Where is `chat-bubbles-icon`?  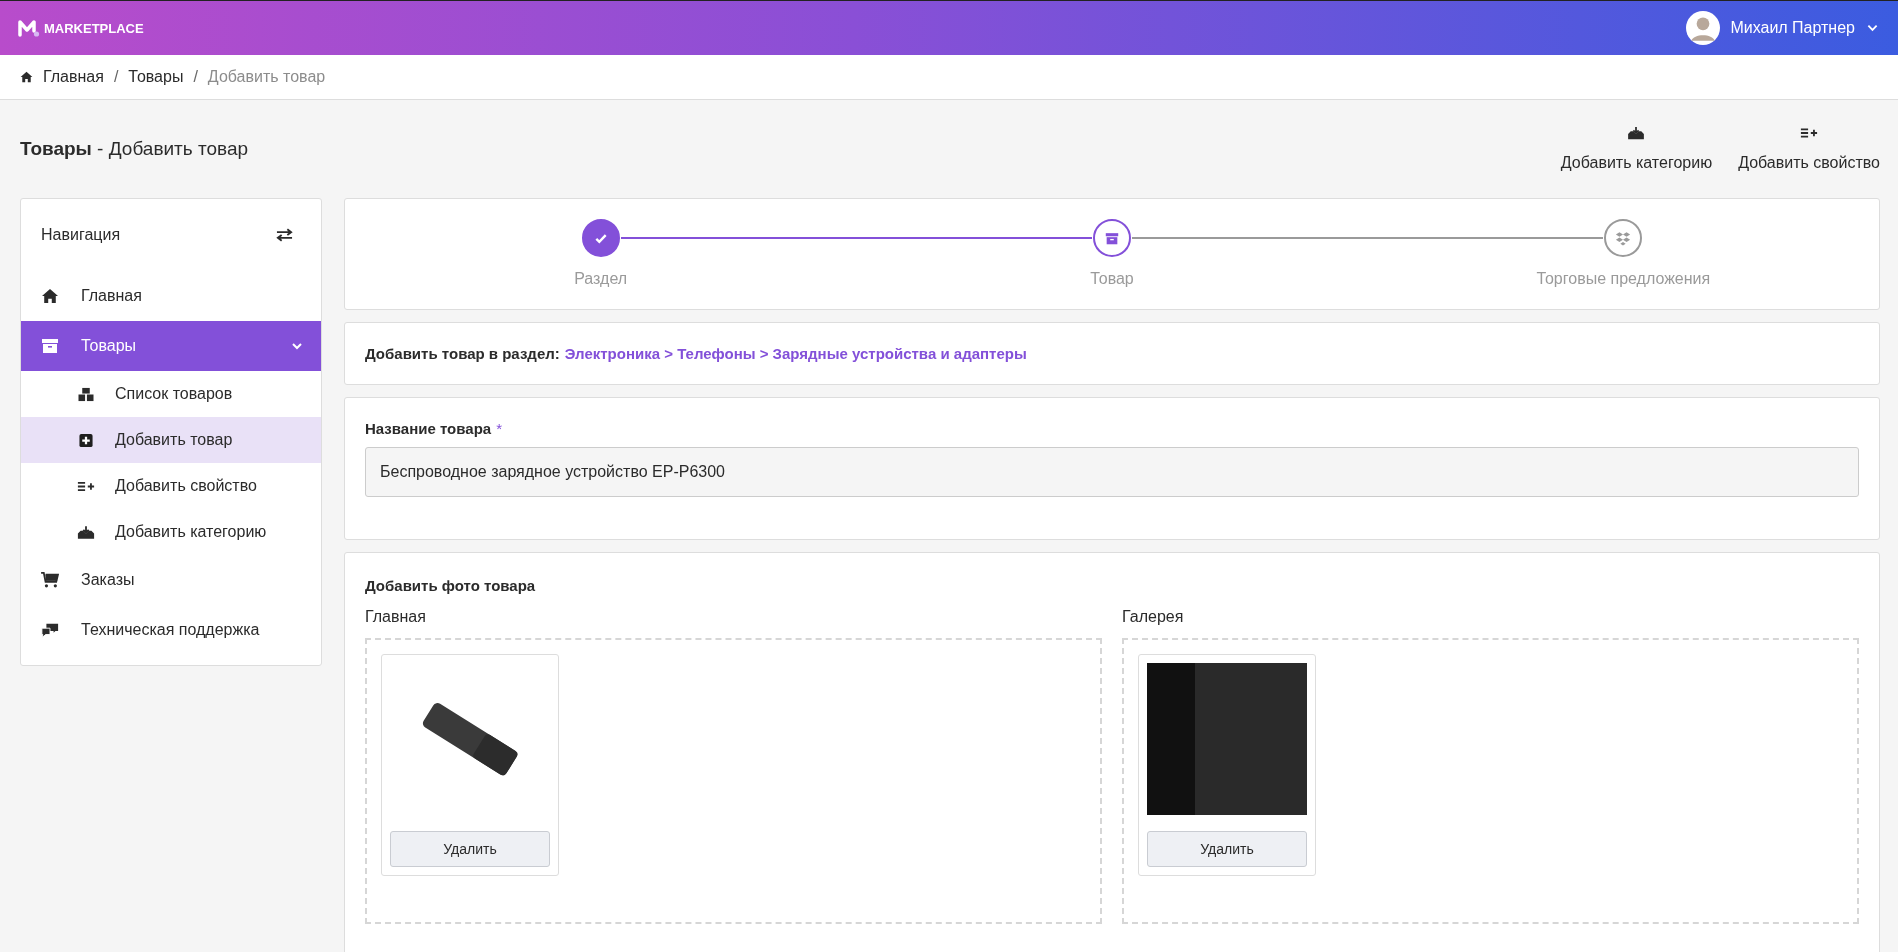
chat-bubbles-icon is located at coordinates (50, 630).